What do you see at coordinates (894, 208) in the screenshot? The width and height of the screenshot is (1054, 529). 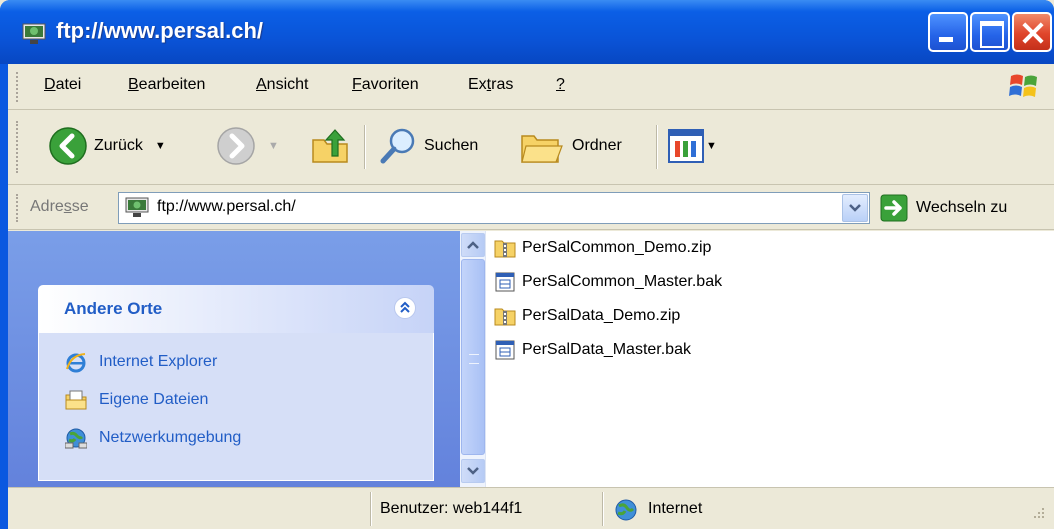 I see `go-arrow-icon` at bounding box center [894, 208].